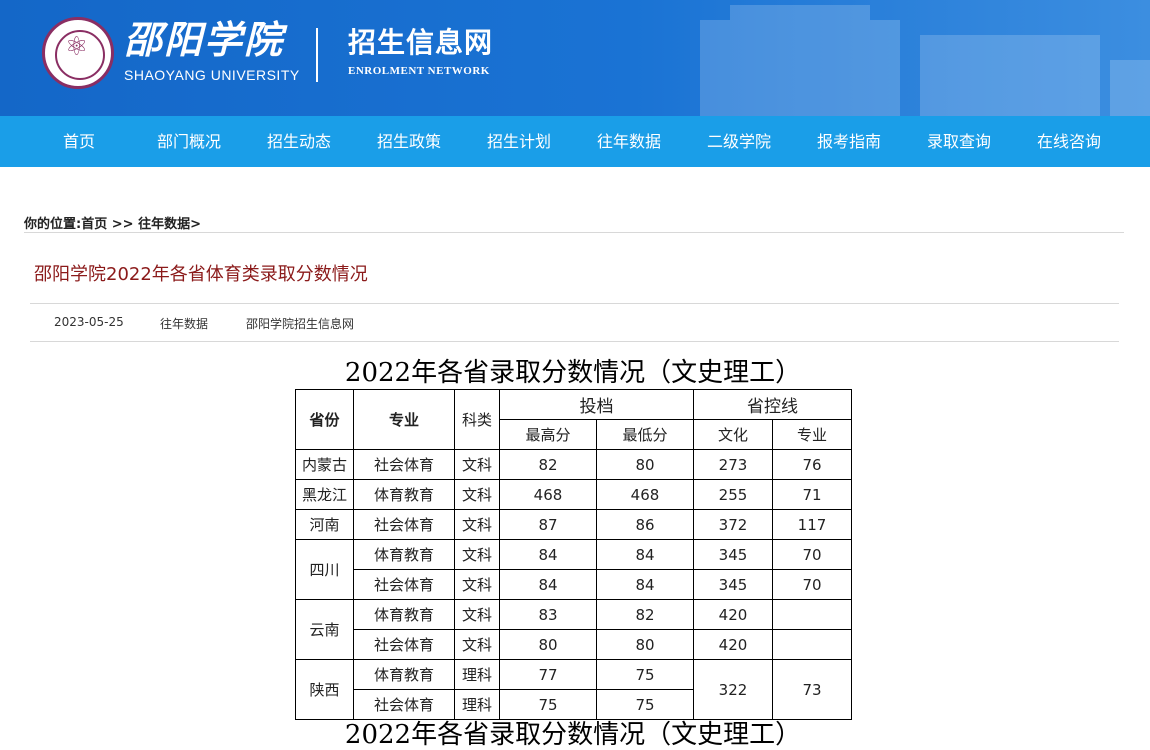 The width and height of the screenshot is (1150, 750). I want to click on nav-item-plan: 招生计划, so click(519, 141).